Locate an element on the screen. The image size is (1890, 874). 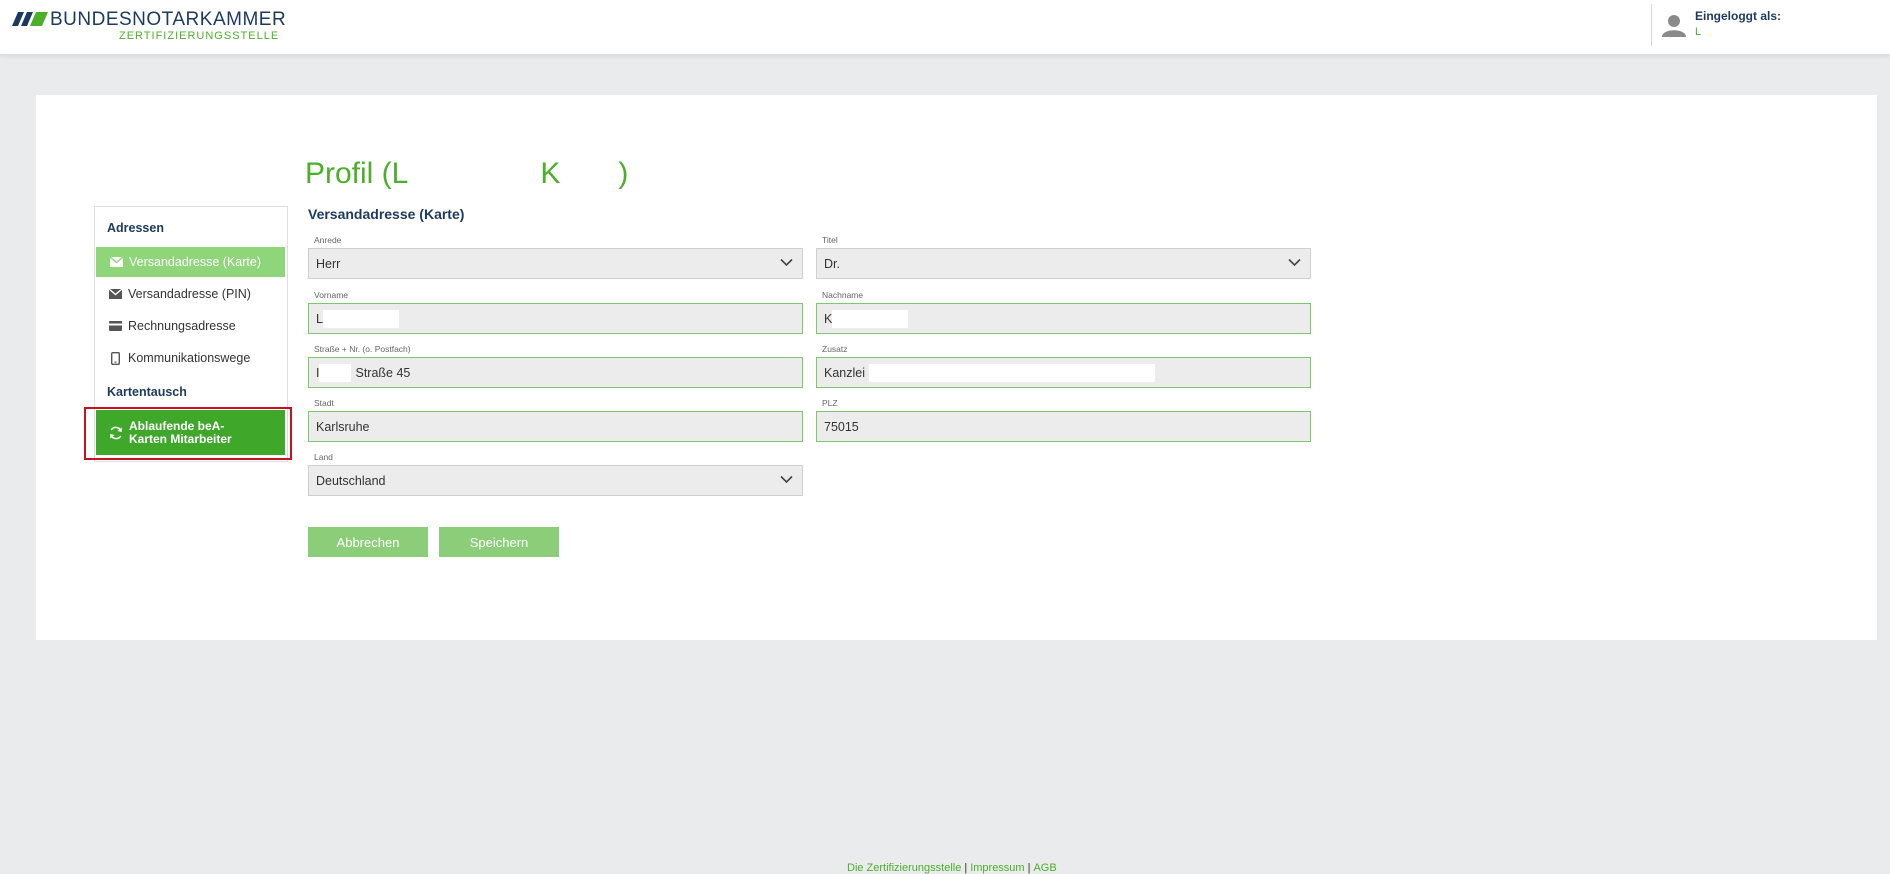
page-title: Profil (L K) is located at coordinates (466, 174).